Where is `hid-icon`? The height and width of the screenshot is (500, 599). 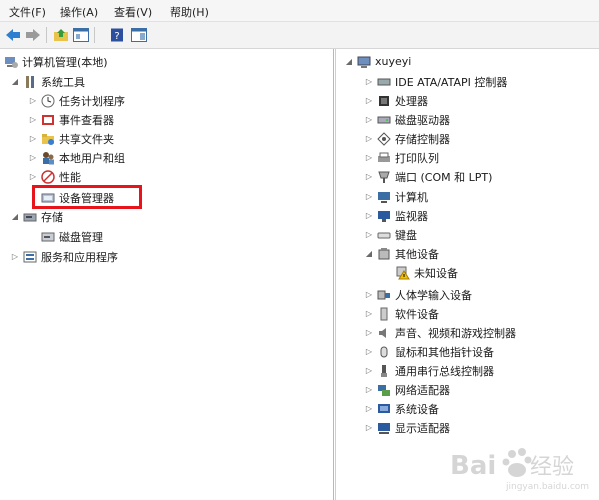
hid-icon is located at coordinates (384, 295).